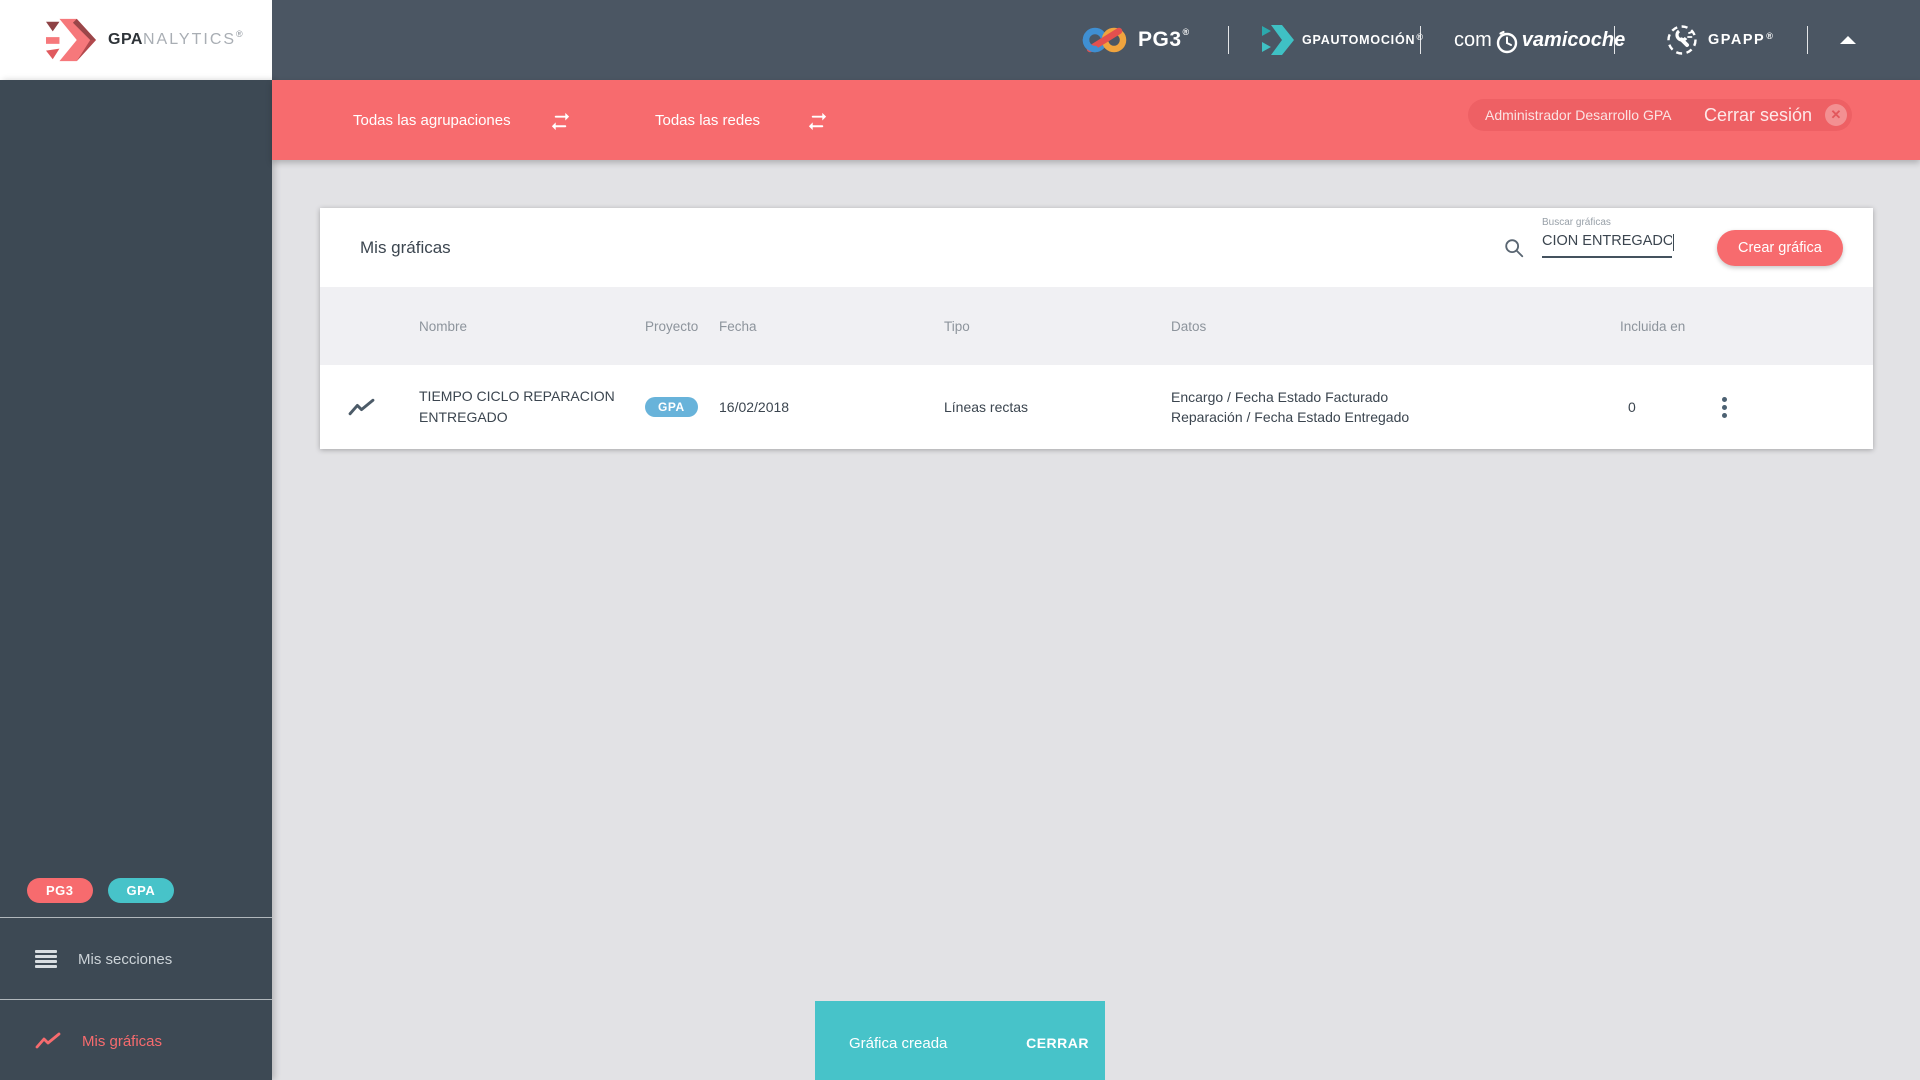 This screenshot has width=1920, height=1080. I want to click on agrupaciones-label: Todas las agrupaciones, so click(432, 120).